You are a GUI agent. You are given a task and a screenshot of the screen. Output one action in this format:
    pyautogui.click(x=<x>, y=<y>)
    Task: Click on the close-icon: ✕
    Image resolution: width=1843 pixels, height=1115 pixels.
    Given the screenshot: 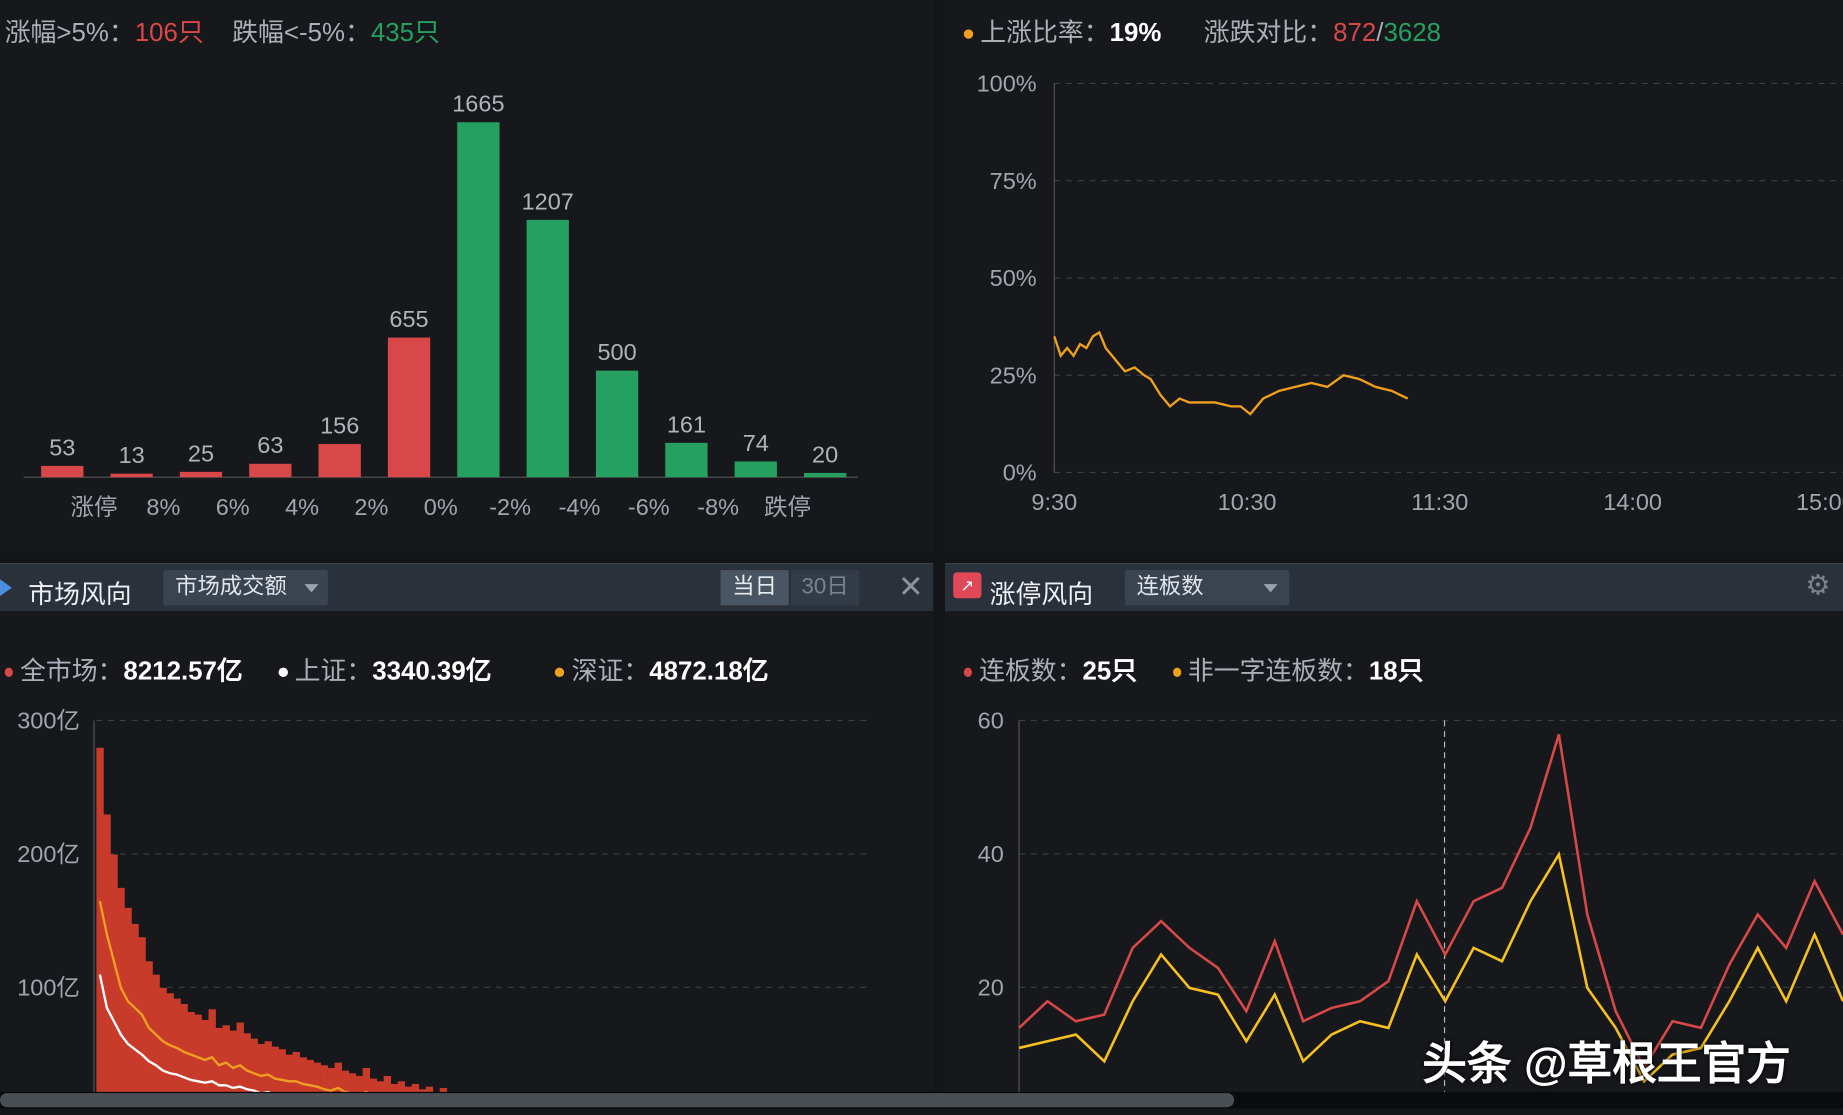 What is the action you would take?
    pyautogui.click(x=911, y=587)
    